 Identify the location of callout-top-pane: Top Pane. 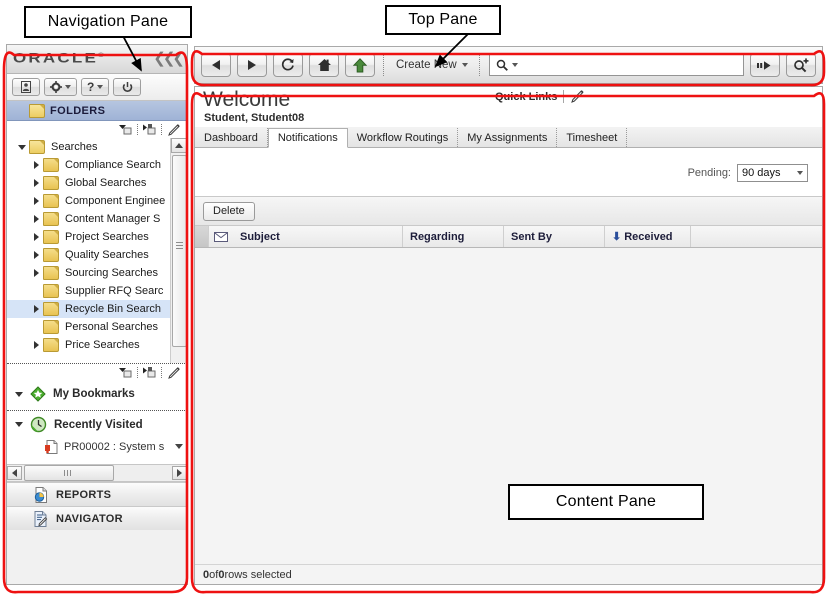
(443, 20).